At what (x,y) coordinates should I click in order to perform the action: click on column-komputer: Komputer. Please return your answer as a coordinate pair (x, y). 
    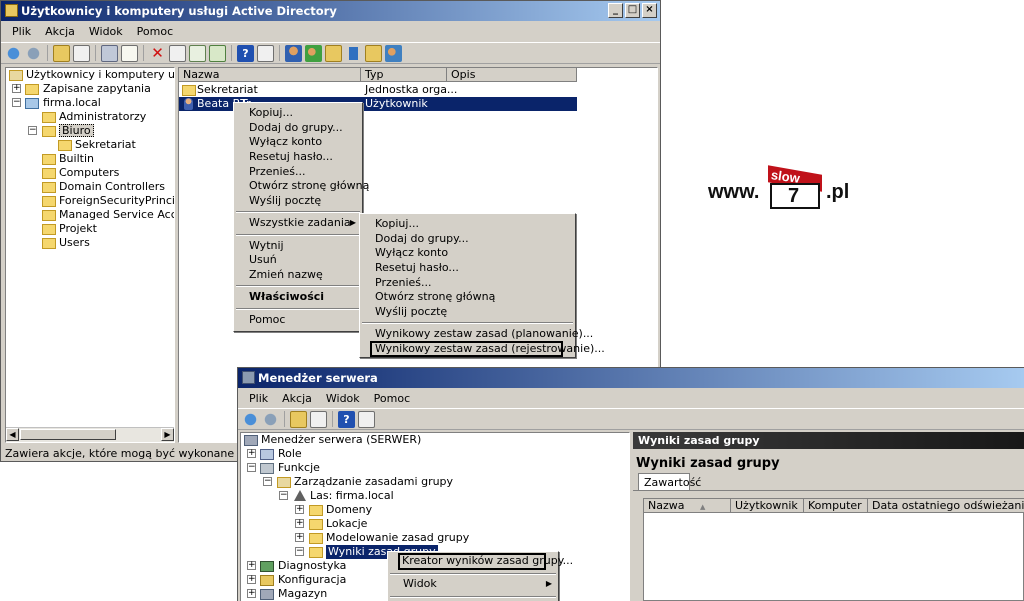
    Looking at the image, I should click on (836, 506).